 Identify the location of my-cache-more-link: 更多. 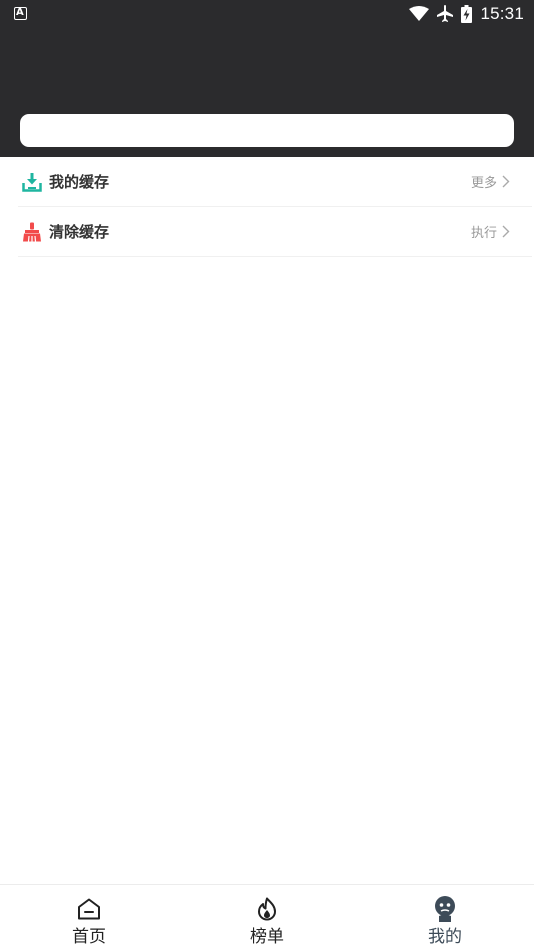
(490, 181).